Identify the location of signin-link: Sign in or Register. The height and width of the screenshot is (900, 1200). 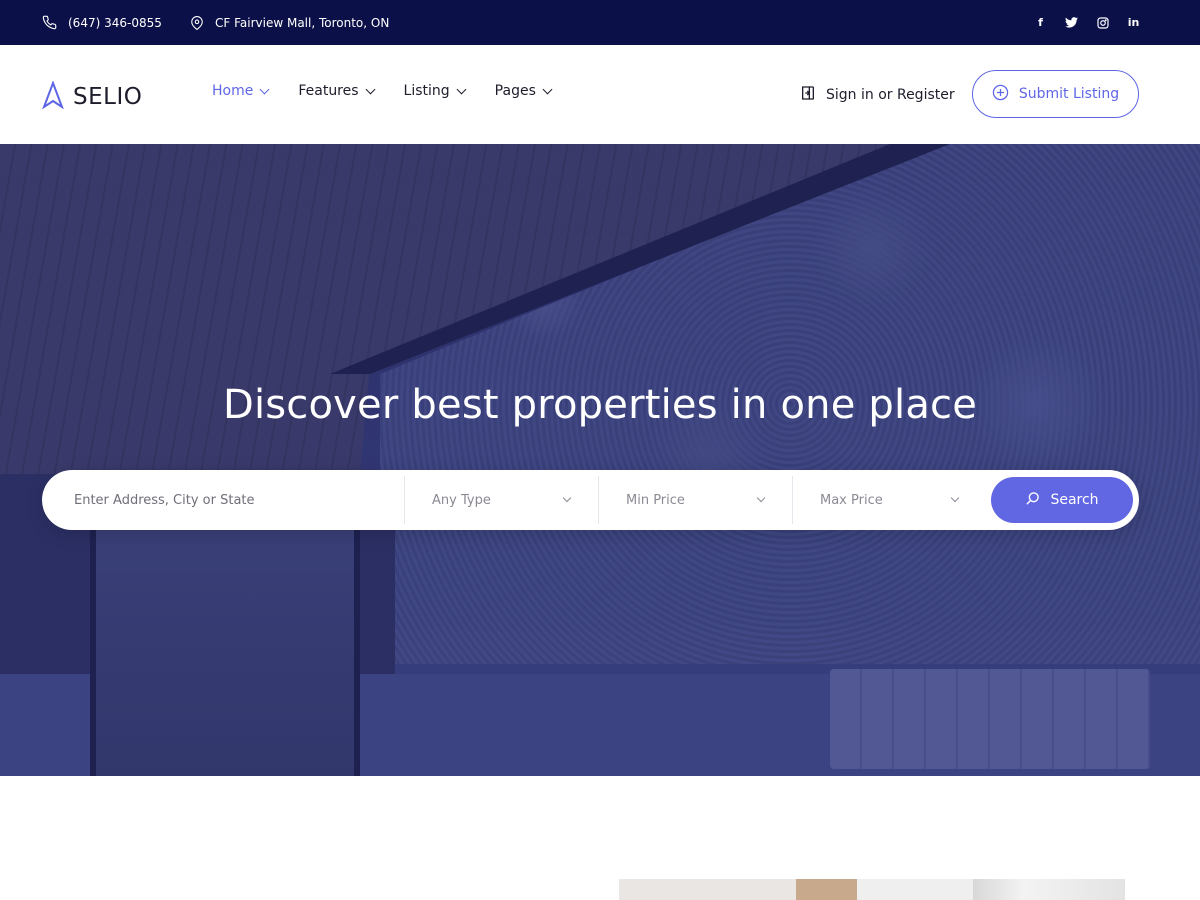
(877, 95).